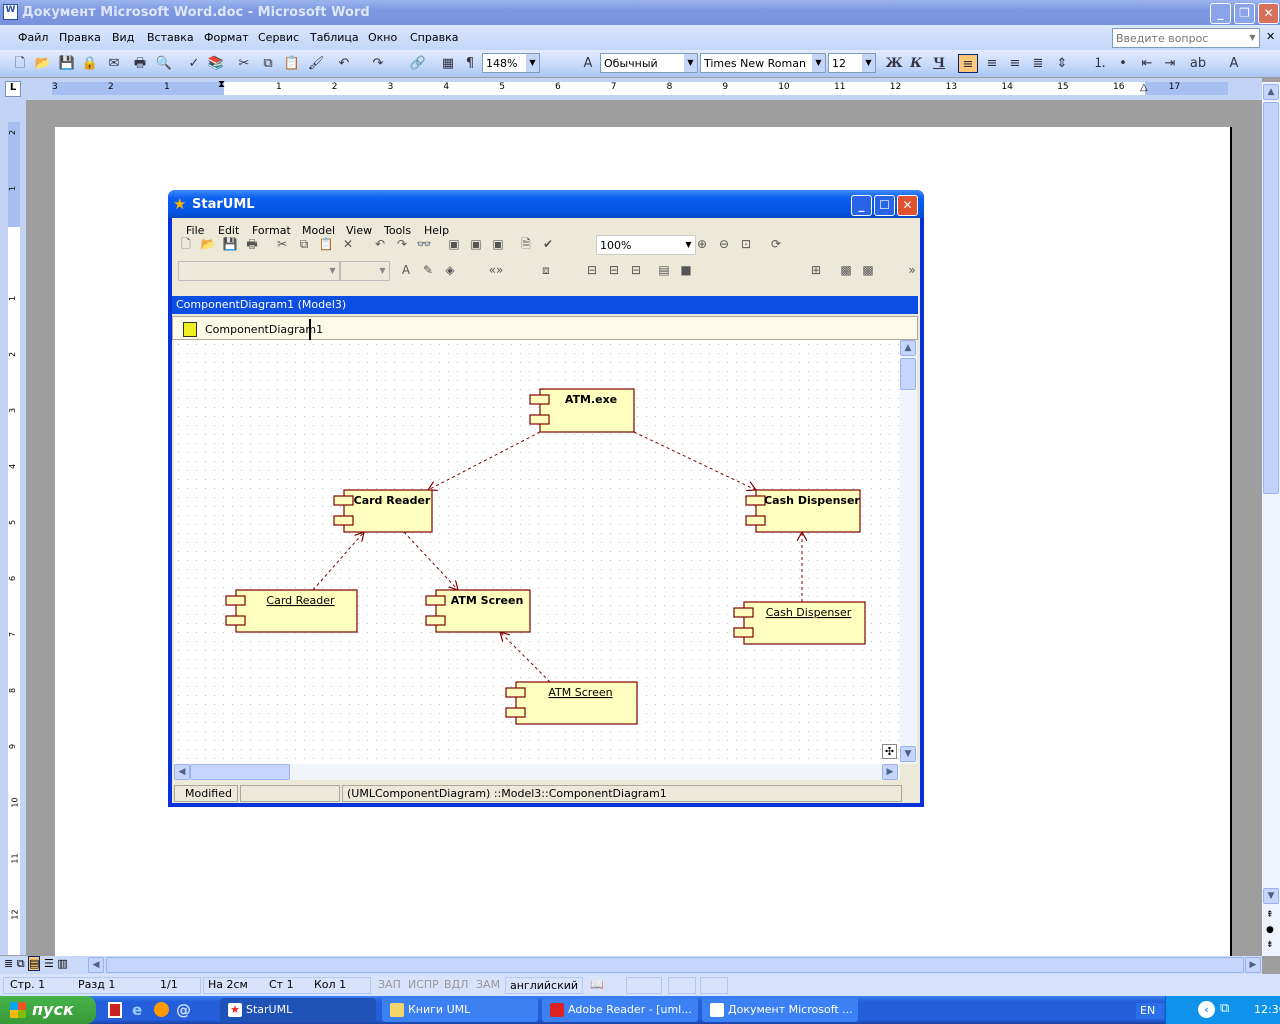 This screenshot has height=1024, width=1280. Describe the element at coordinates (592, 270) in the screenshot. I see `align-icon: ⊟` at that location.